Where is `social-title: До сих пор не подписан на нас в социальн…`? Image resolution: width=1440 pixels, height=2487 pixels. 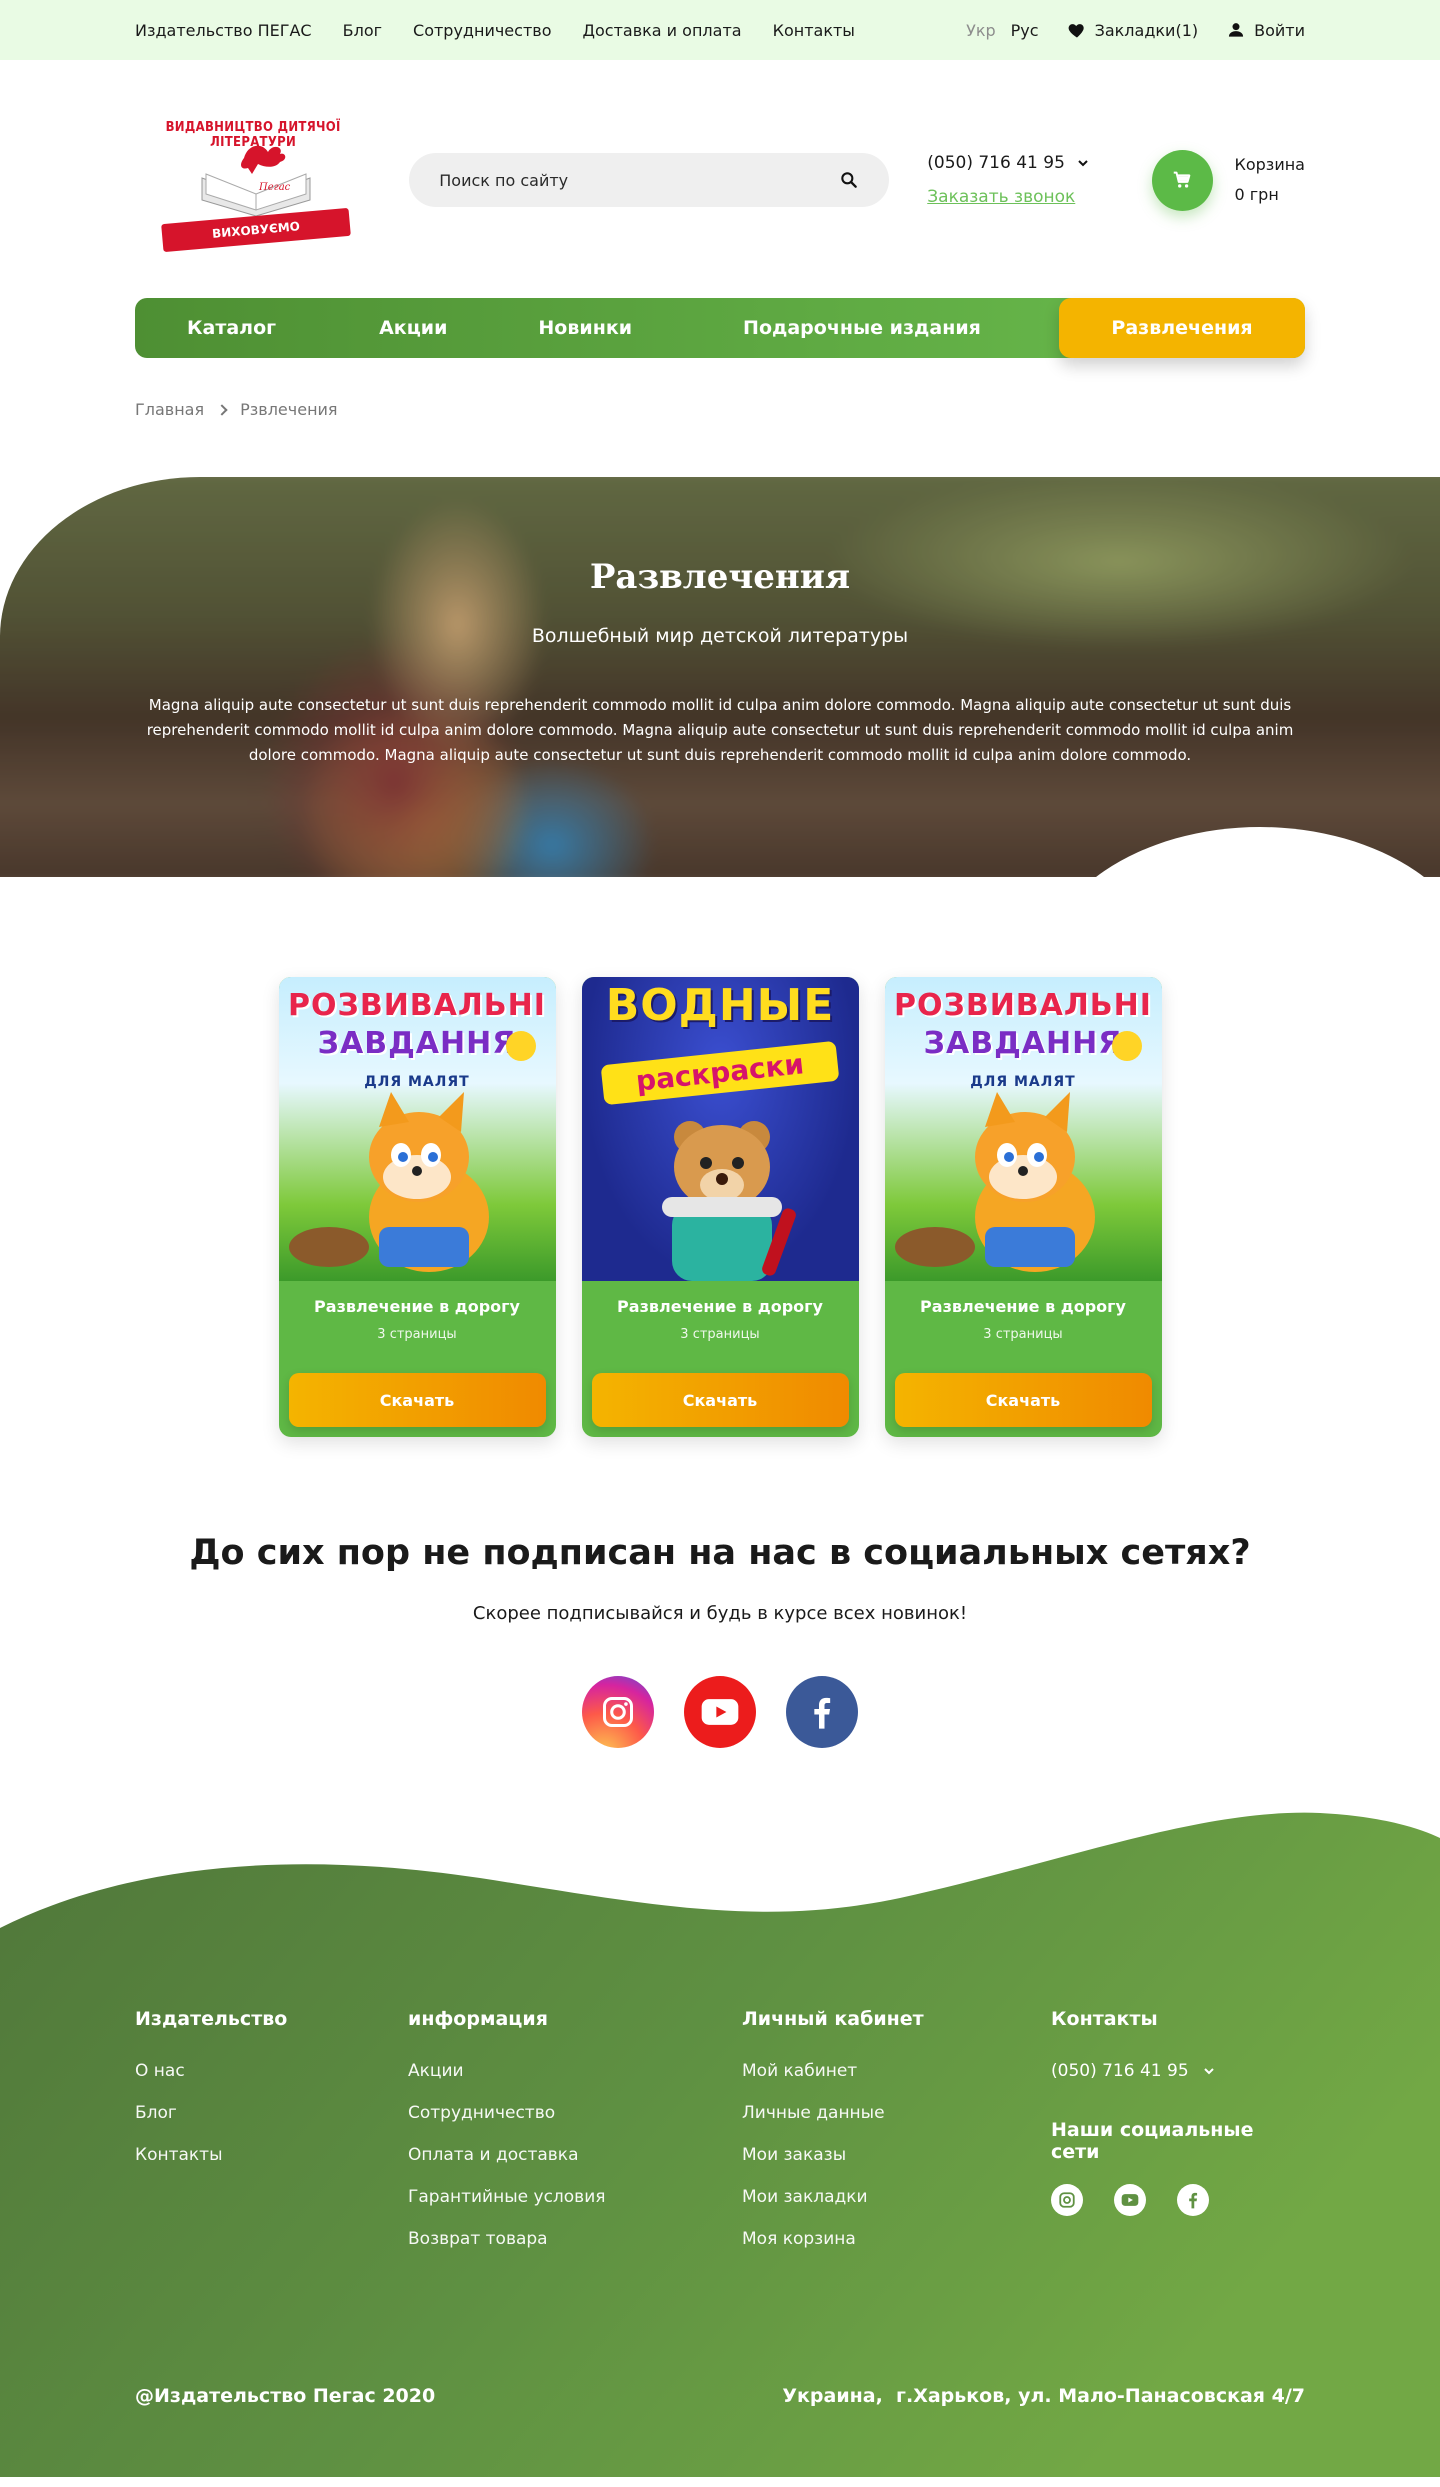 social-title: До сих пор не подписан на нас в социальн… is located at coordinates (720, 1553).